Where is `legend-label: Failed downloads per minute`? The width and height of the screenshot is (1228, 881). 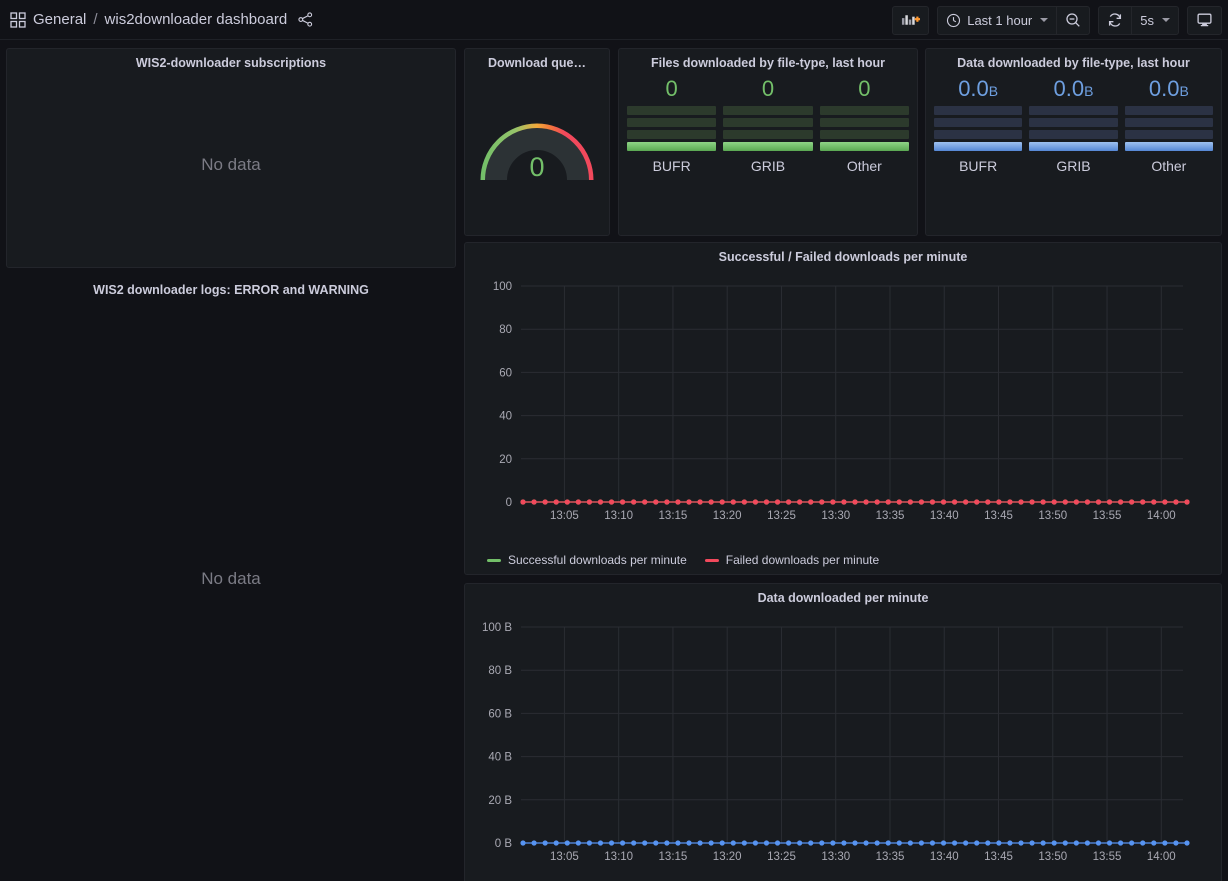 legend-label: Failed downloads per minute is located at coordinates (802, 560).